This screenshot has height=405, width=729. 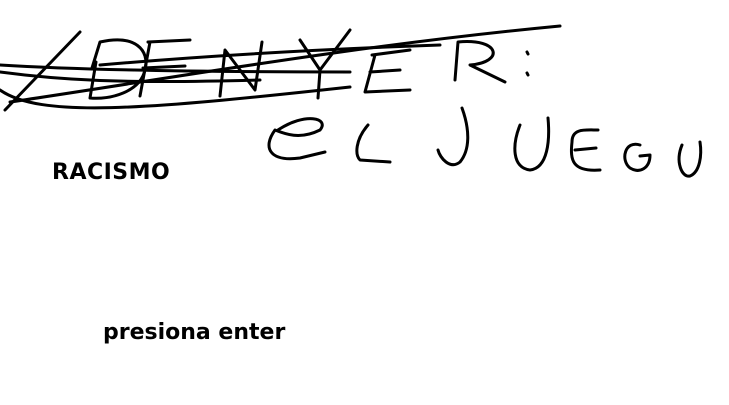 What do you see at coordinates (111, 172) in the screenshot?
I see `subtitle-label: RACISMO` at bounding box center [111, 172].